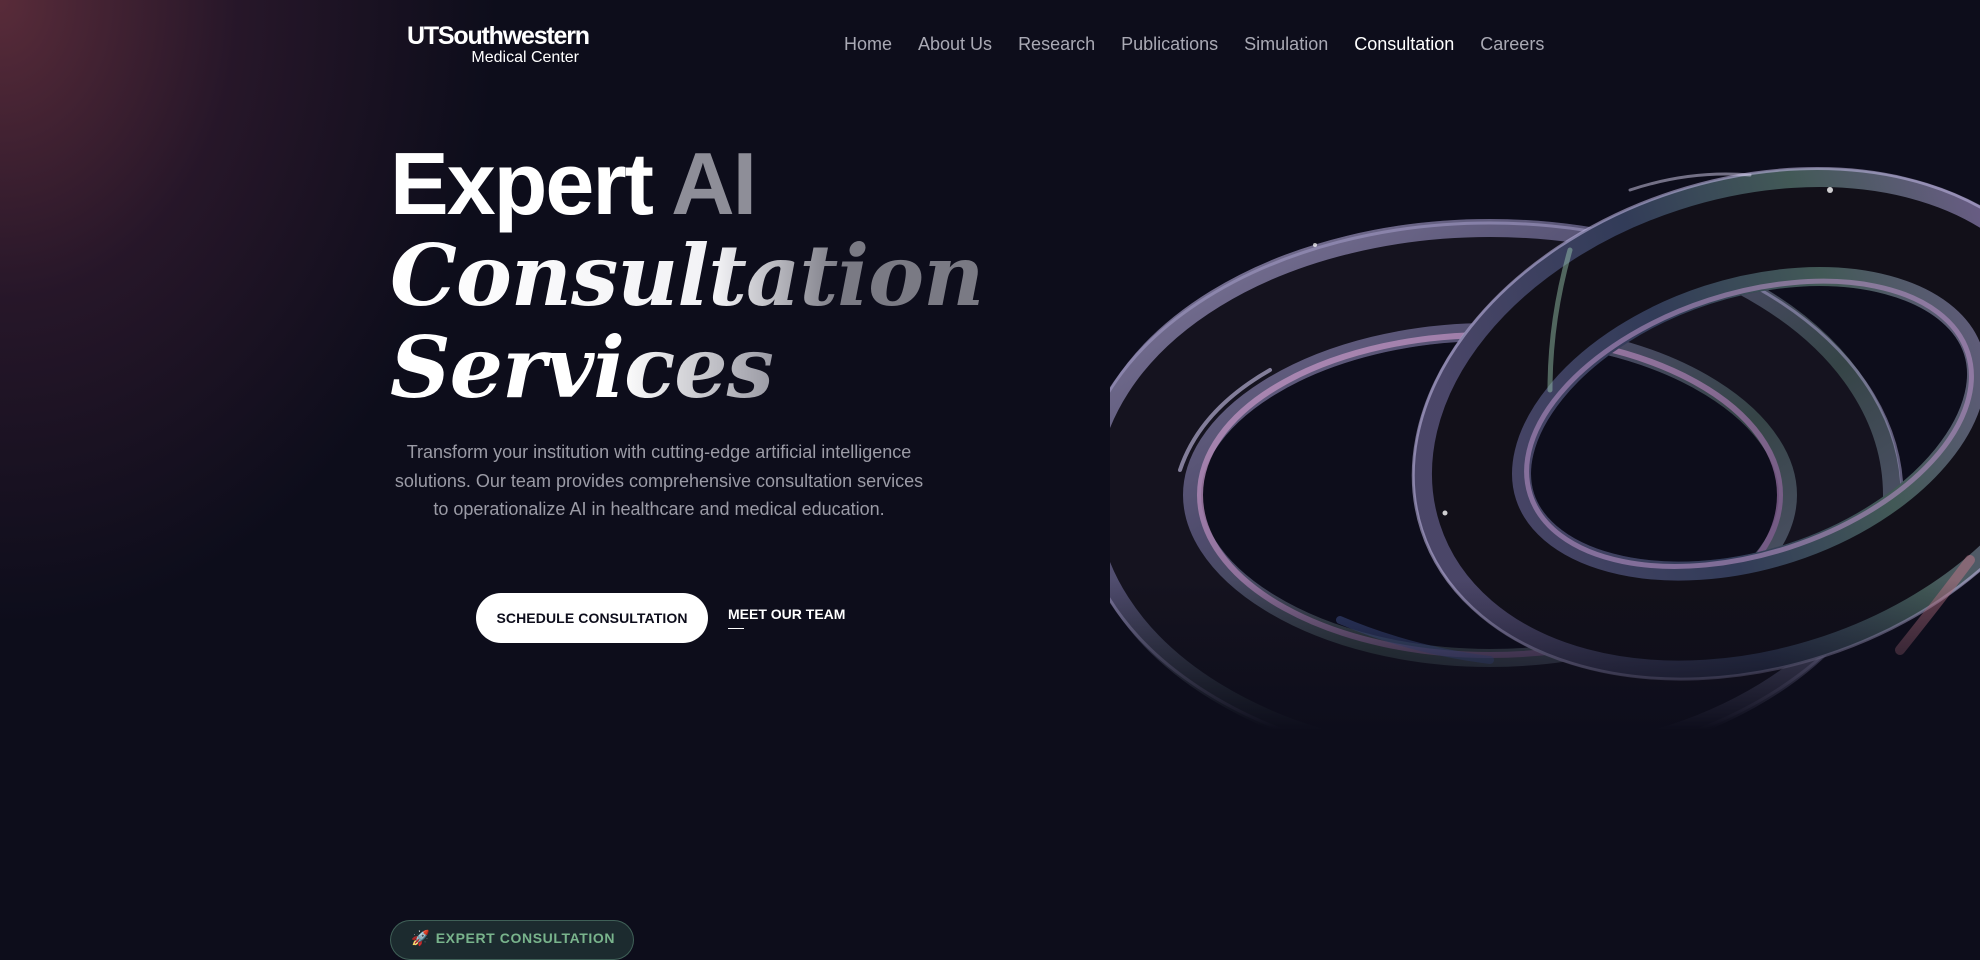  I want to click on hero-title-line-3: Services, so click(686, 368).